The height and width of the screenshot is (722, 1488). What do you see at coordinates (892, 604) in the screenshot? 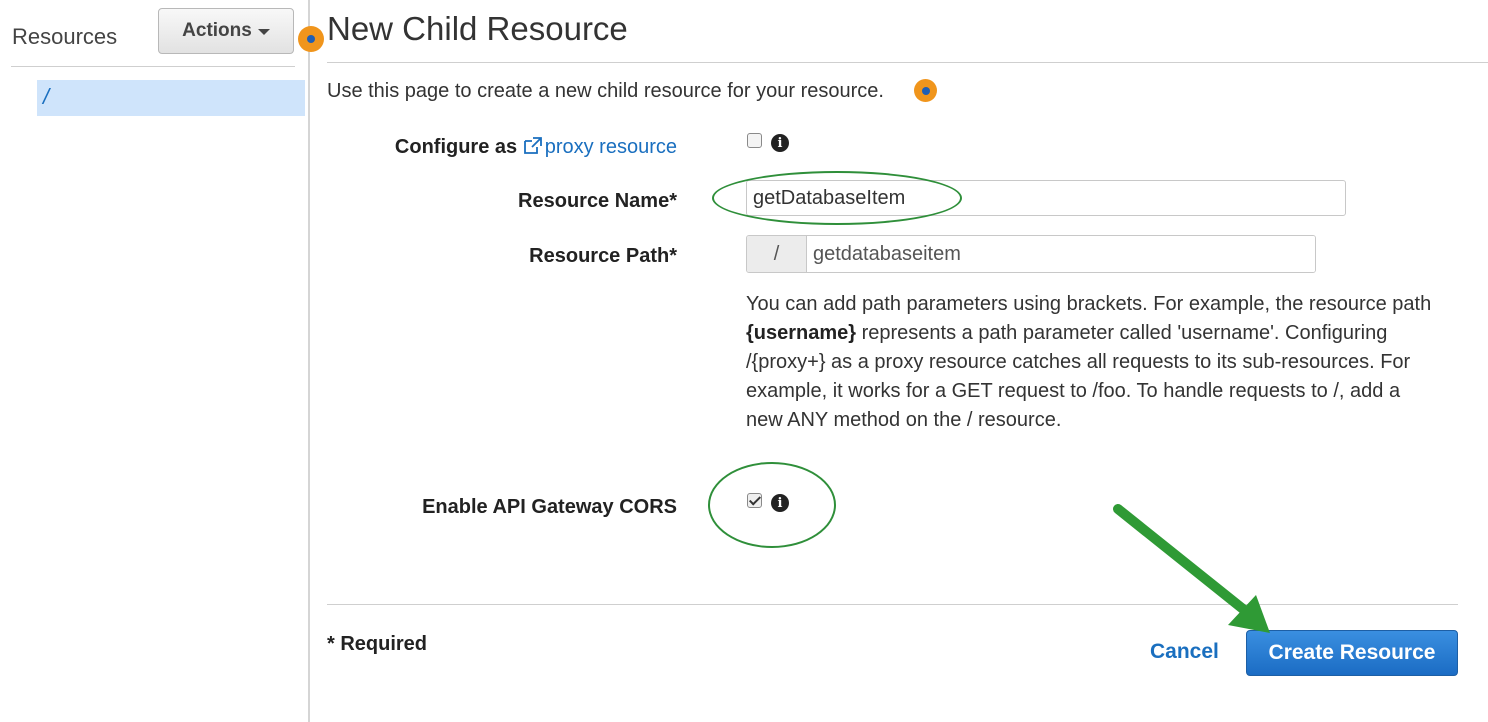
I see `footer-divider` at bounding box center [892, 604].